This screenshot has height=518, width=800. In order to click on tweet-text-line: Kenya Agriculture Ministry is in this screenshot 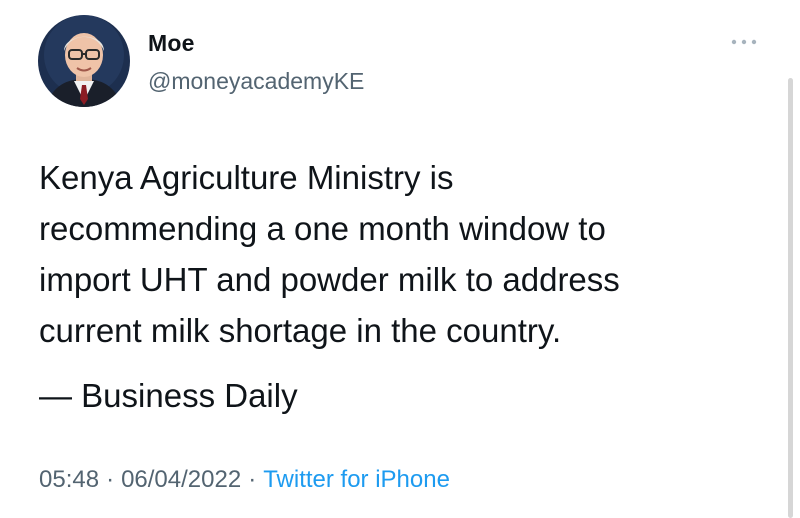, I will do `click(246, 177)`.